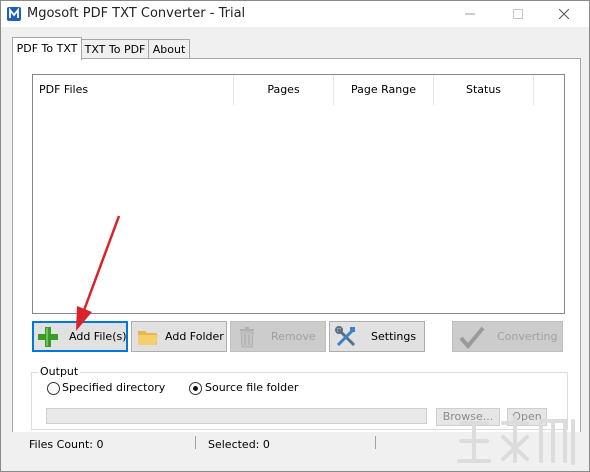 Image resolution: width=590 pixels, height=472 pixels. What do you see at coordinates (53, 388) in the screenshot?
I see `specified-directory-radio` at bounding box center [53, 388].